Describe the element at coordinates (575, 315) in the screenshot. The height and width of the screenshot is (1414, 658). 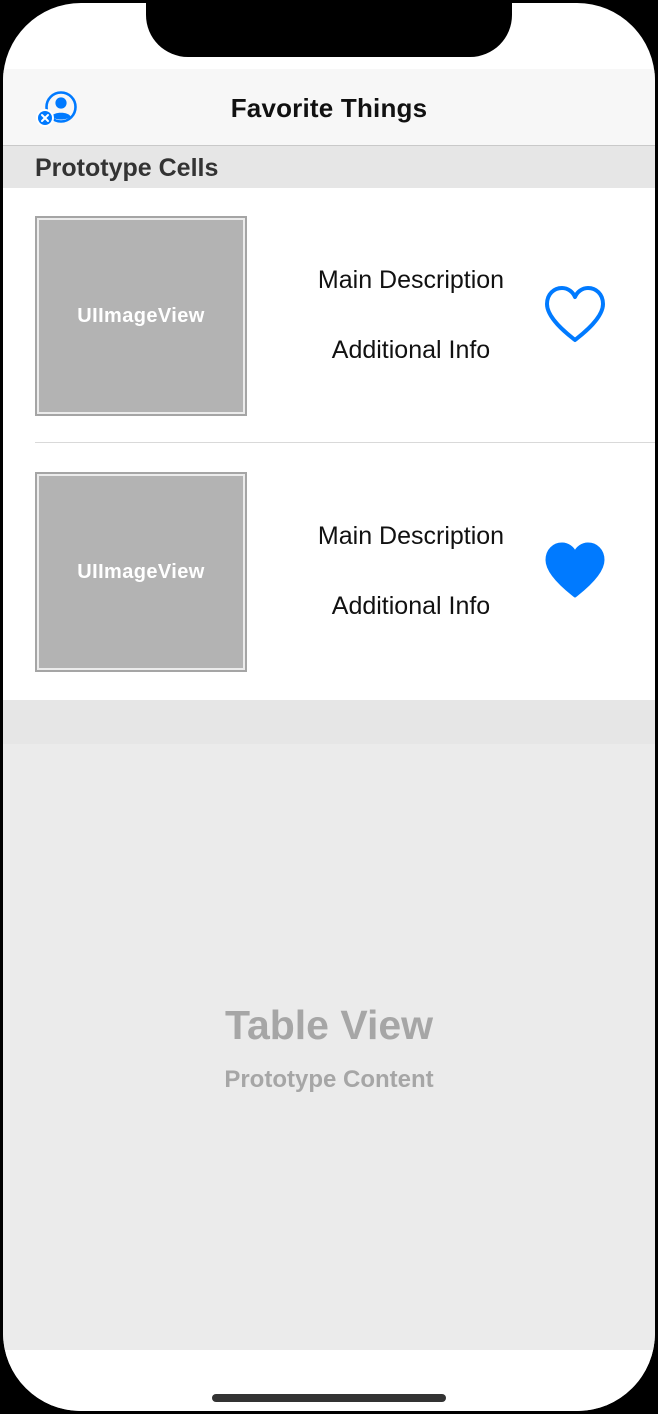
I see `heart-outline-icon` at that location.